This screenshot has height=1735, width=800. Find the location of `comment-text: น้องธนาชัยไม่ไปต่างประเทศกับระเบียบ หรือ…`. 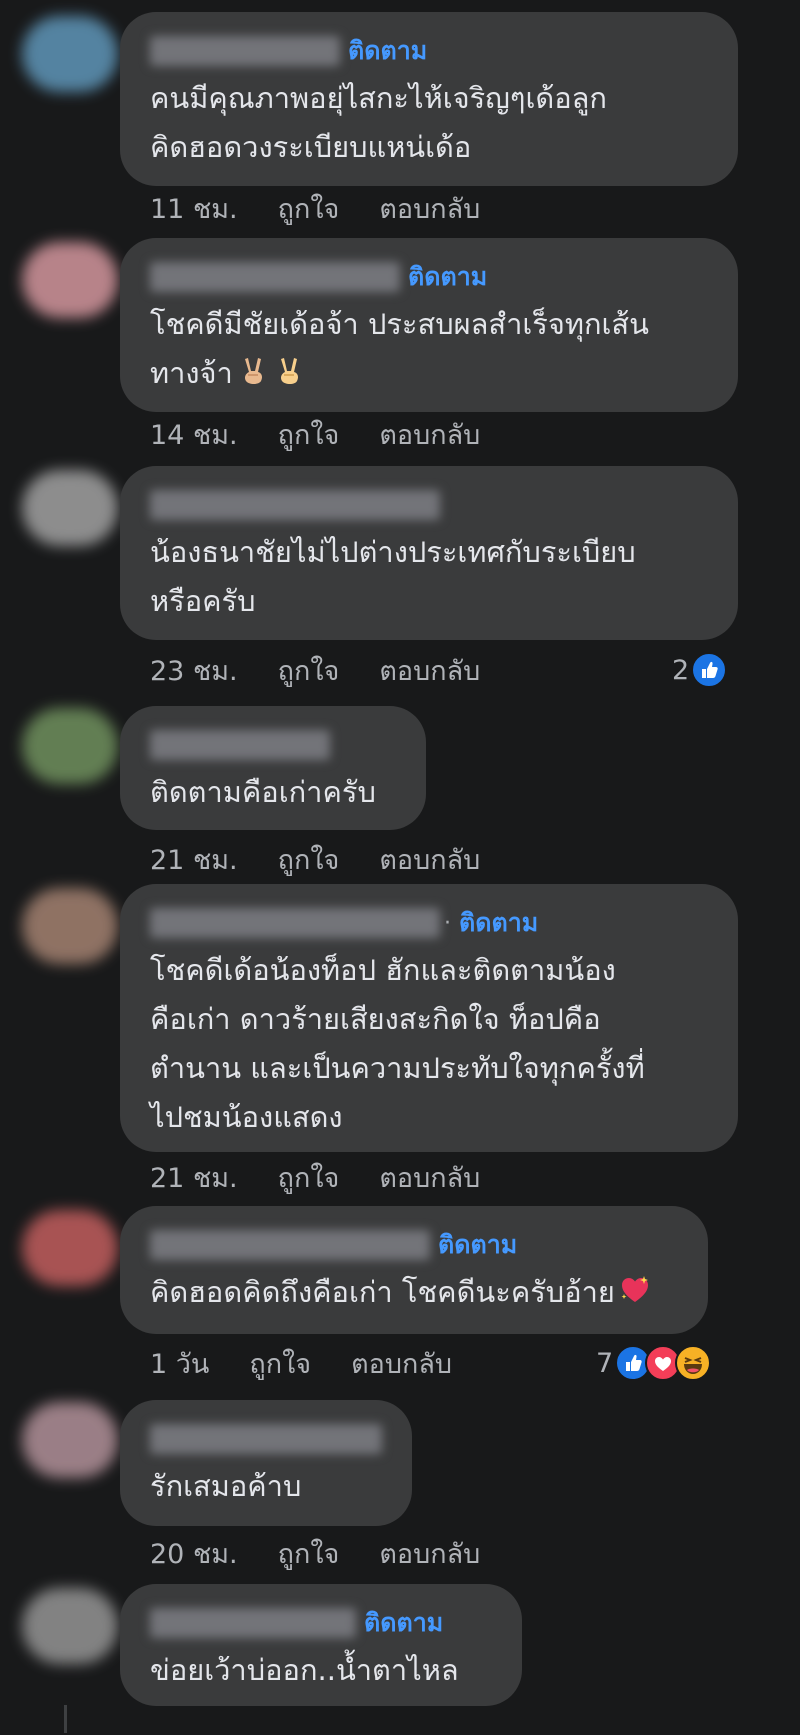

comment-text: น้องธนาชัยไม่ไปต่างประเทศกับระเบียบ หรือ… is located at coordinates (393, 576).